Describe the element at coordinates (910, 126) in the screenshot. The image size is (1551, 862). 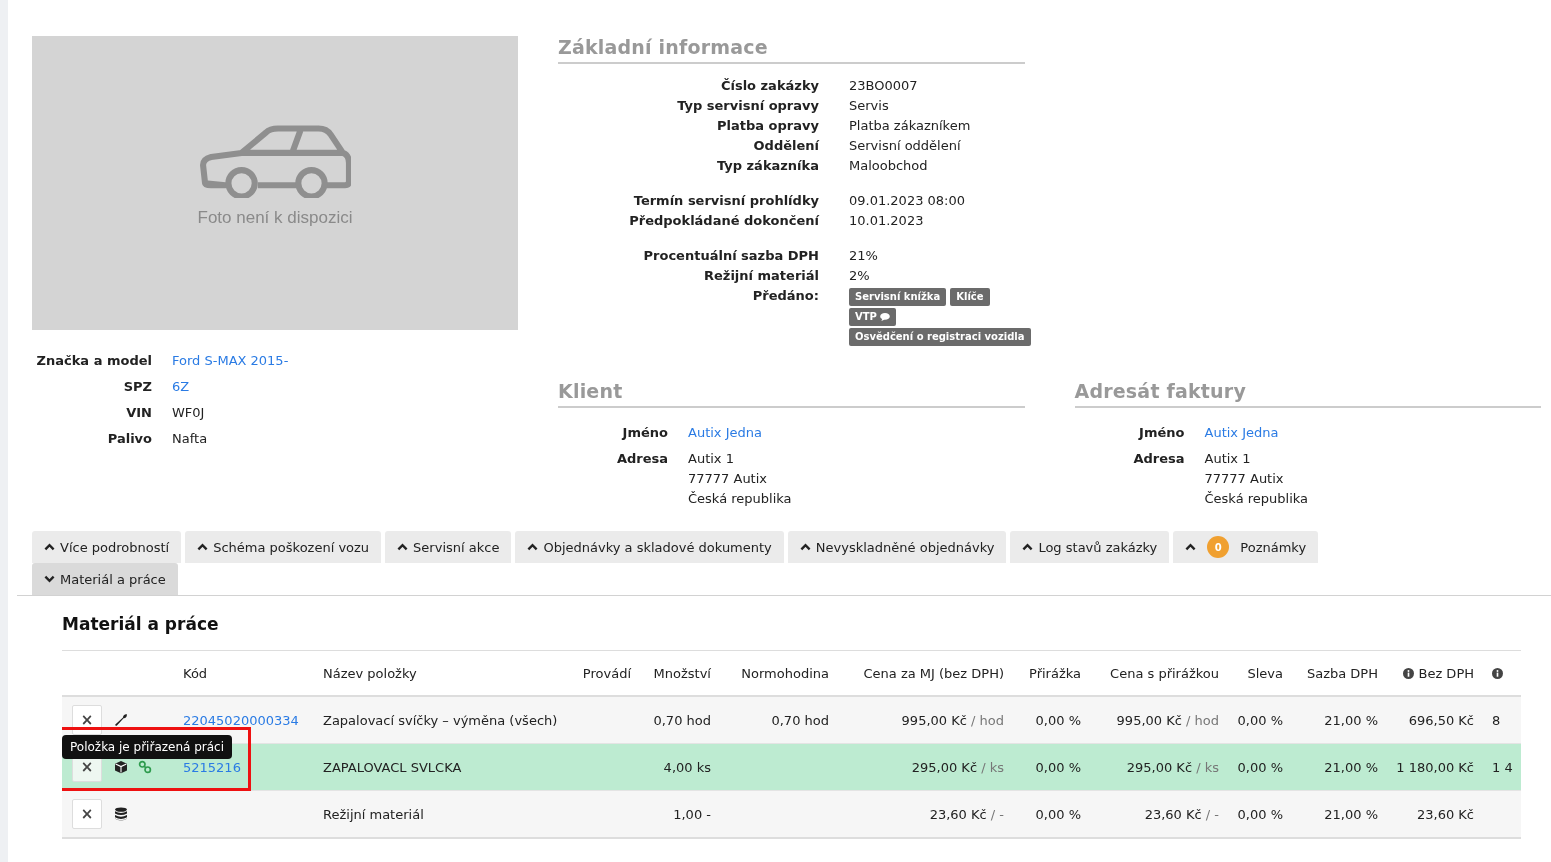
I see `field-value: Platba zákazníkem` at that location.